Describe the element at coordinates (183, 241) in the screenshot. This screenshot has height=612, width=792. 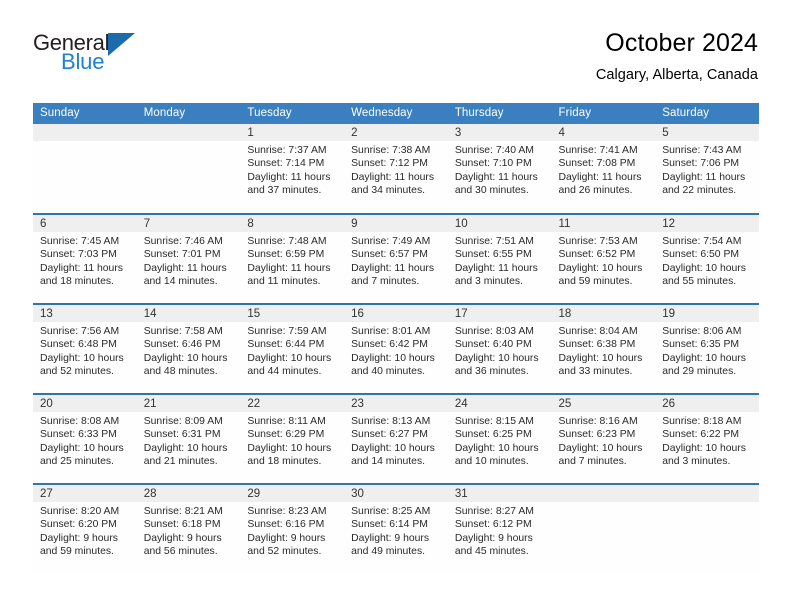
I see `sunrise-text: Sunrise: 7:46 AM` at that location.